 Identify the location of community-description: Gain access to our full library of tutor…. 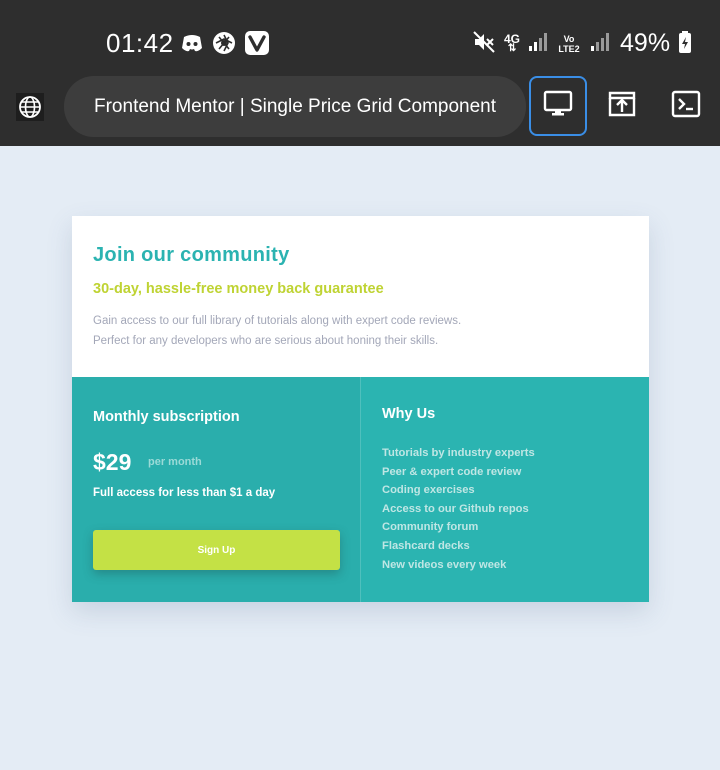
(363, 331).